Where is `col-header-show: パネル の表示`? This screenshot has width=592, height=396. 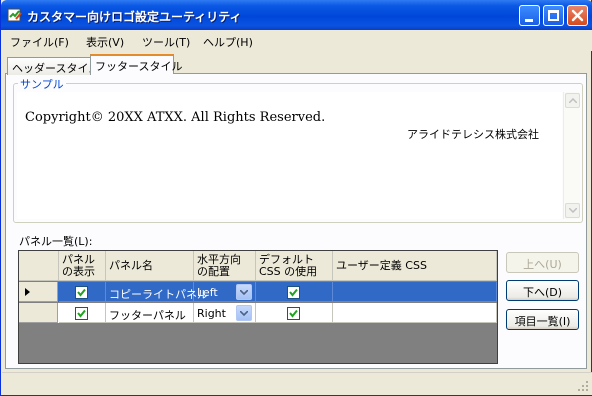
col-header-show: パネル の表示 is located at coordinates (82, 266).